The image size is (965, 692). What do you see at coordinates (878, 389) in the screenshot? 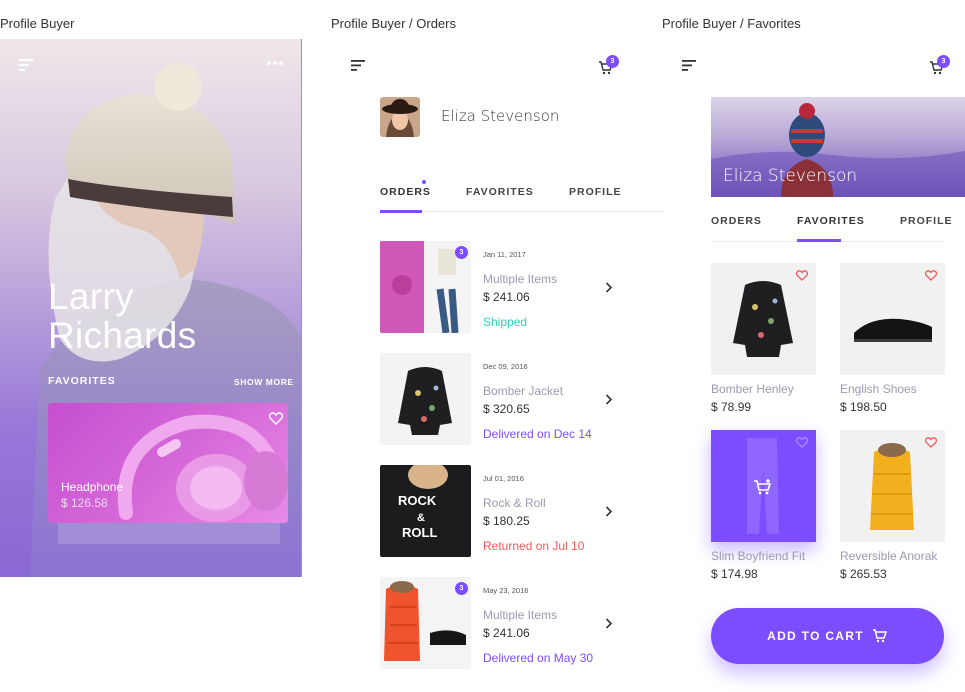
I see `product-name: English Shoes` at bounding box center [878, 389].